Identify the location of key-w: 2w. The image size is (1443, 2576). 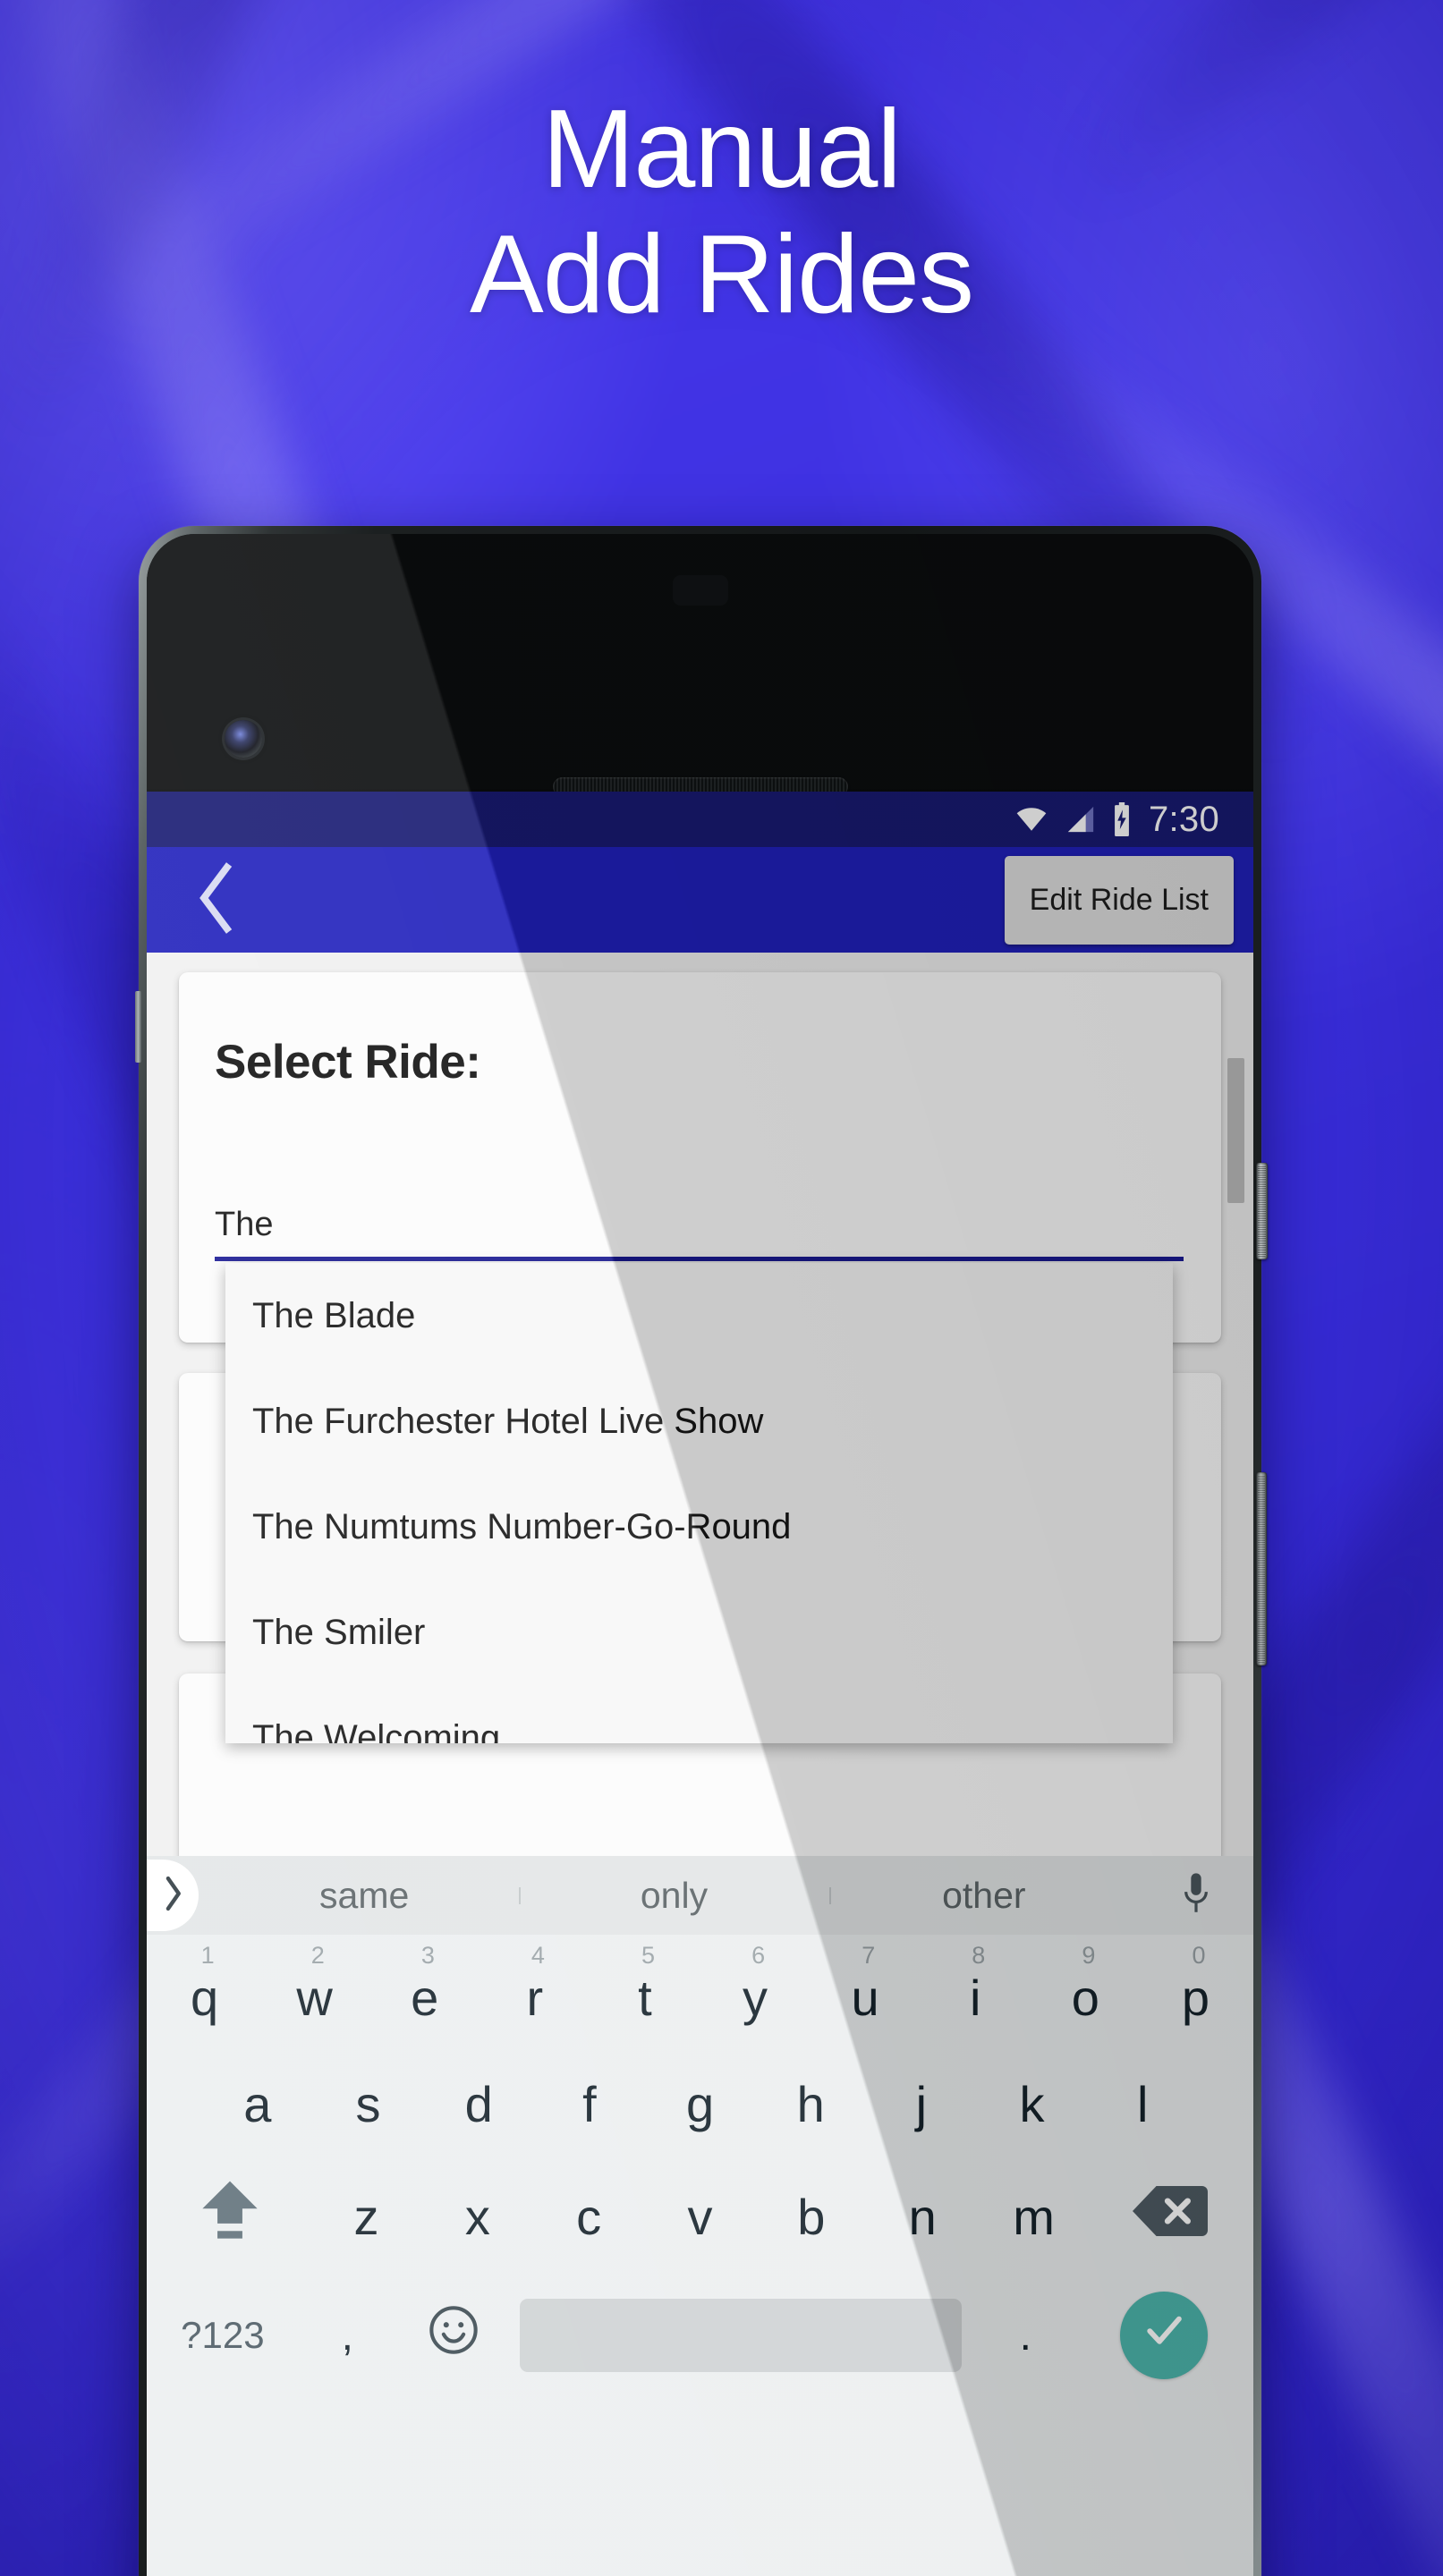
(314, 1991).